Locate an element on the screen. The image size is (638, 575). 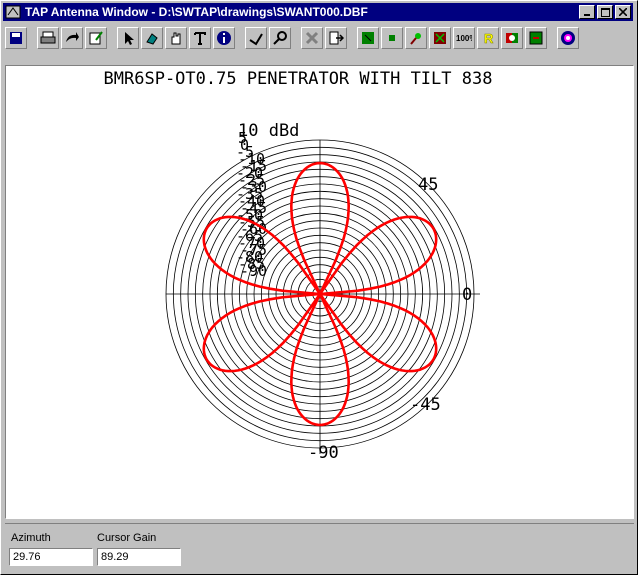
r-button: R is located at coordinates (488, 38).